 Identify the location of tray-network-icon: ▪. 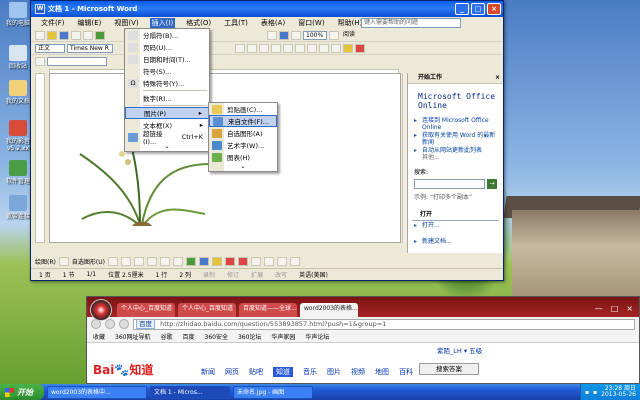
(587, 392).